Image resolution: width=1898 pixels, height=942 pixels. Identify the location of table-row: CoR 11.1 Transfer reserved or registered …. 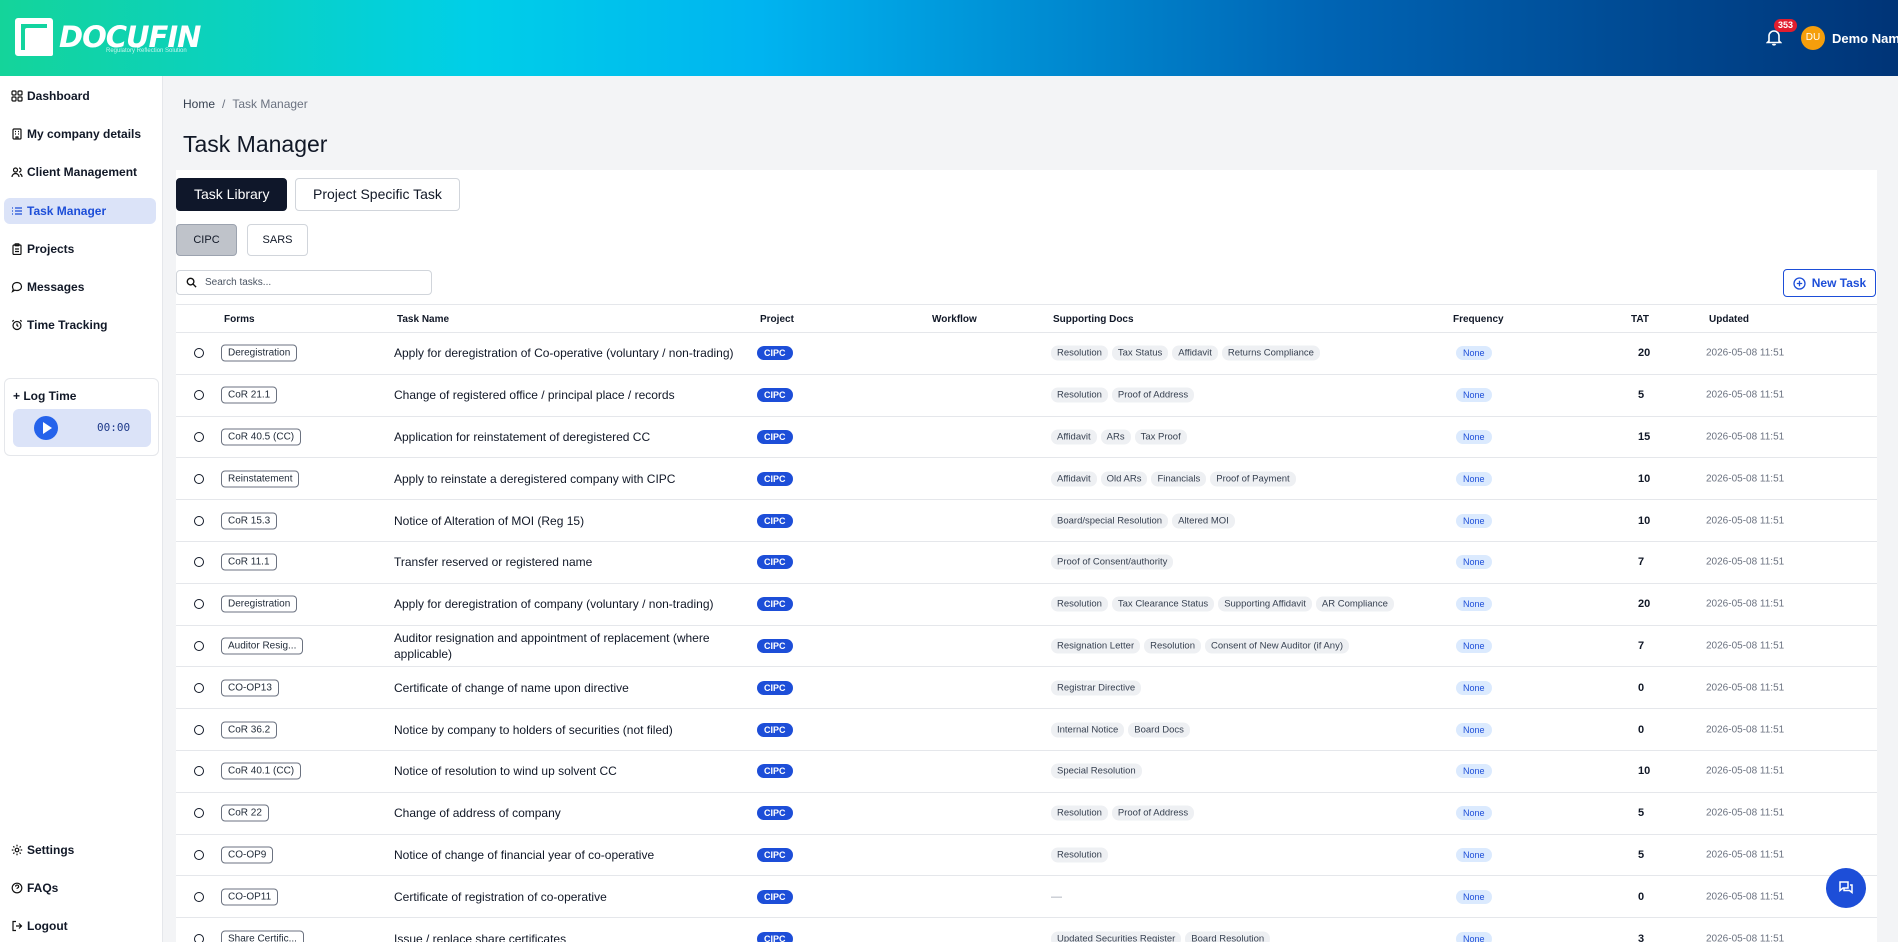
(1026, 563).